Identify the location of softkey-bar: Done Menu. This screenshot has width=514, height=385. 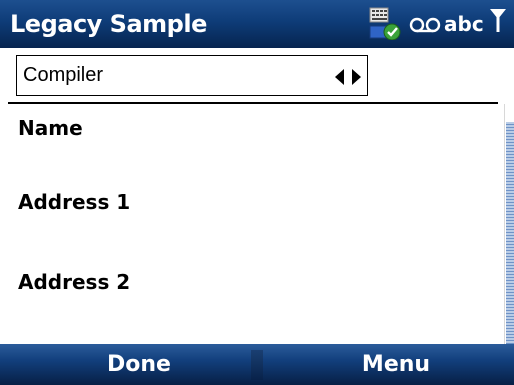
(257, 364).